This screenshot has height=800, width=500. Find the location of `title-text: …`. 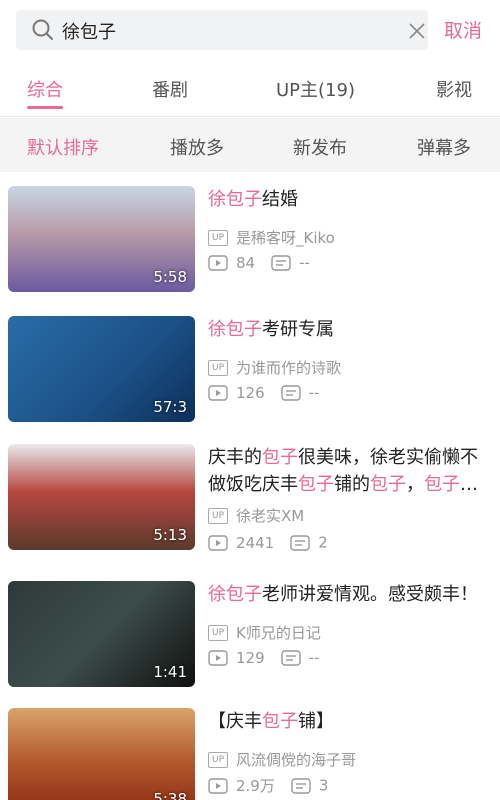

title-text: … is located at coordinates (469, 484).